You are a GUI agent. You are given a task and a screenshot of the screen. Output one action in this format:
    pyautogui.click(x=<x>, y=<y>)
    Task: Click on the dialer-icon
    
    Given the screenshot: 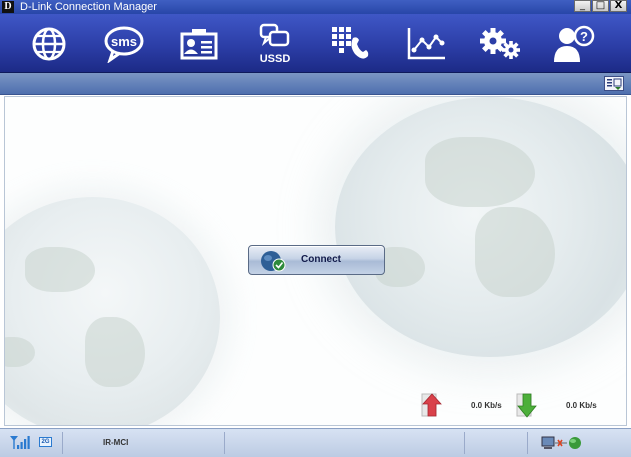 What is the action you would take?
    pyautogui.click(x=350, y=43)
    